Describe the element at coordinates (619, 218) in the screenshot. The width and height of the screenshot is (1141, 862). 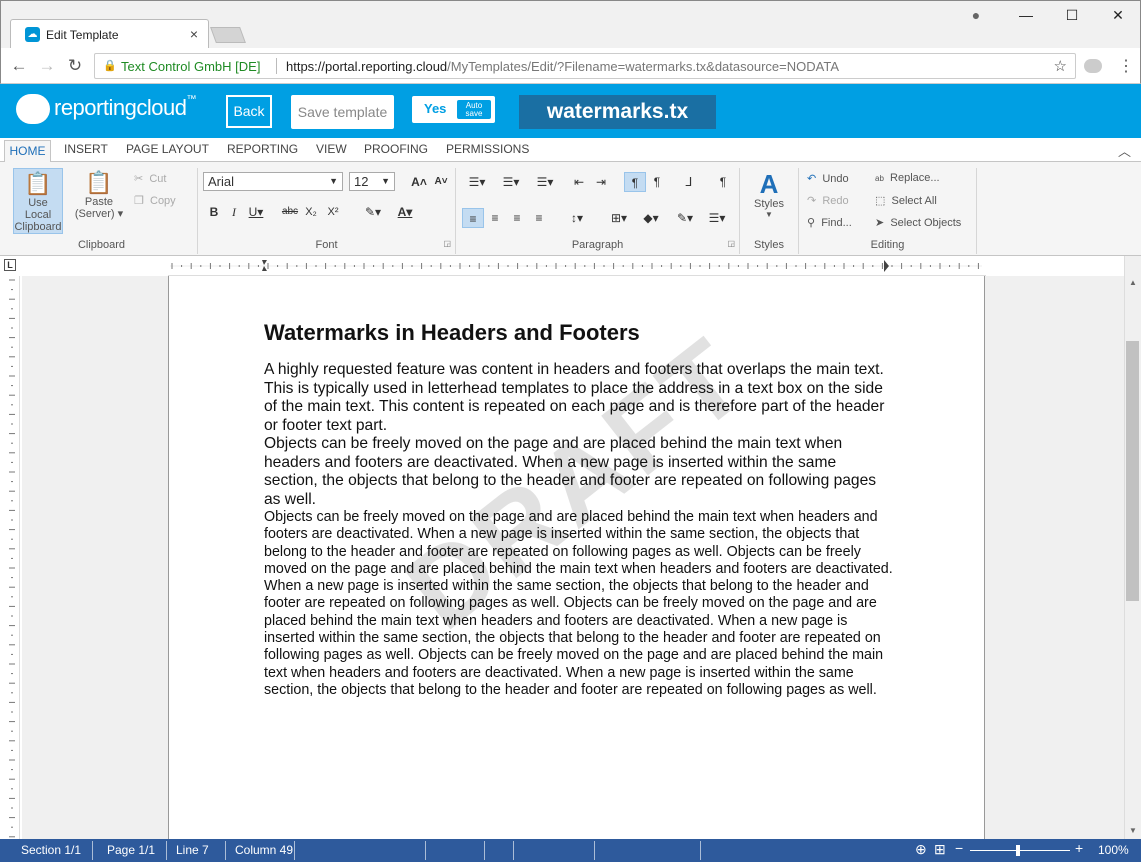
I see `borders-icon: ⊞▾` at that location.